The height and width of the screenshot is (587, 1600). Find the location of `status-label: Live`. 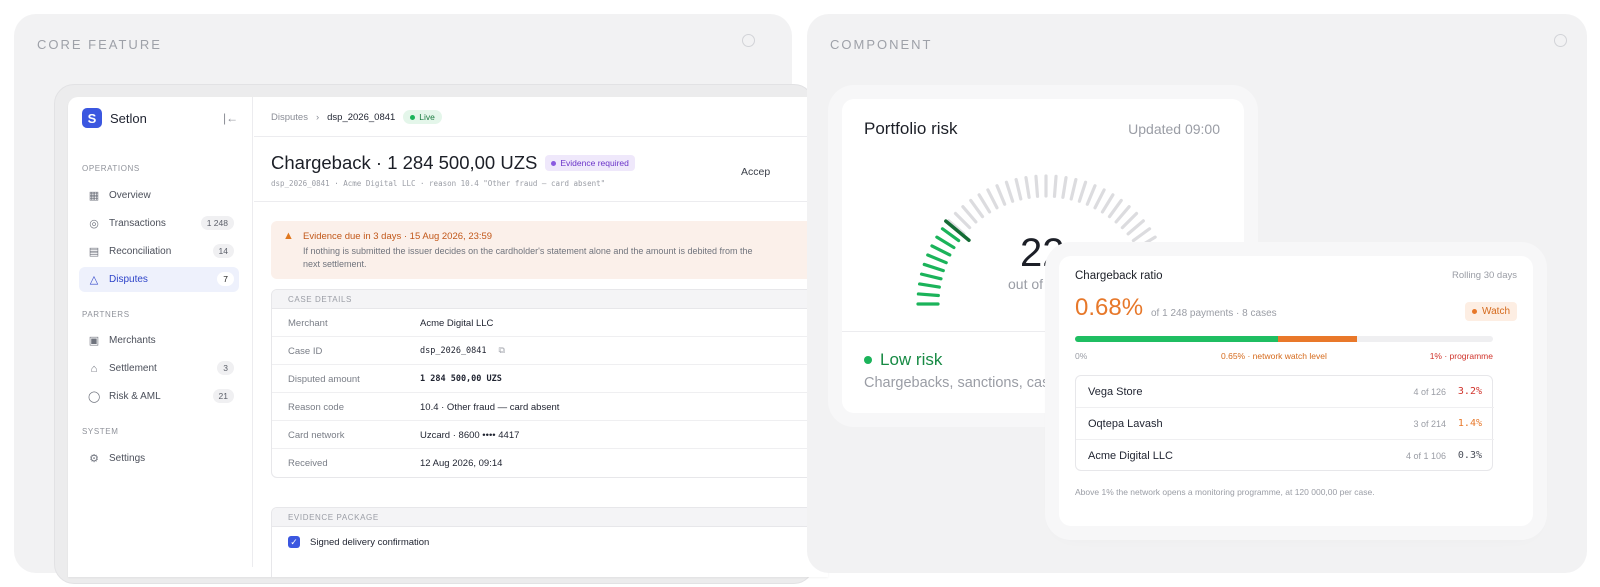

status-label: Live is located at coordinates (427, 117).